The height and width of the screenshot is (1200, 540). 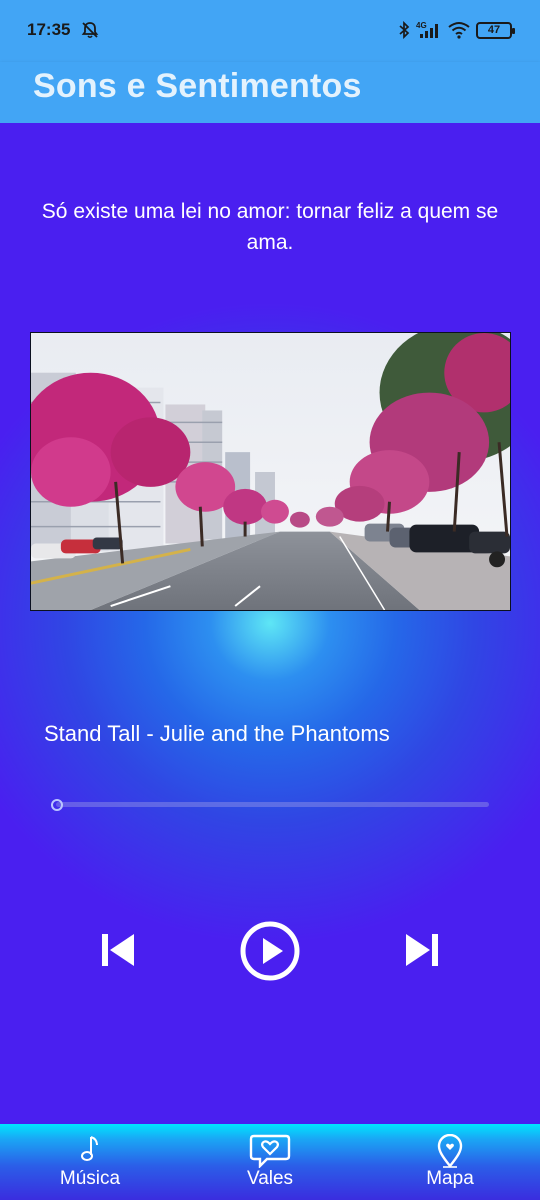 I want to click on network-type-label: 4G, so click(x=421, y=25).